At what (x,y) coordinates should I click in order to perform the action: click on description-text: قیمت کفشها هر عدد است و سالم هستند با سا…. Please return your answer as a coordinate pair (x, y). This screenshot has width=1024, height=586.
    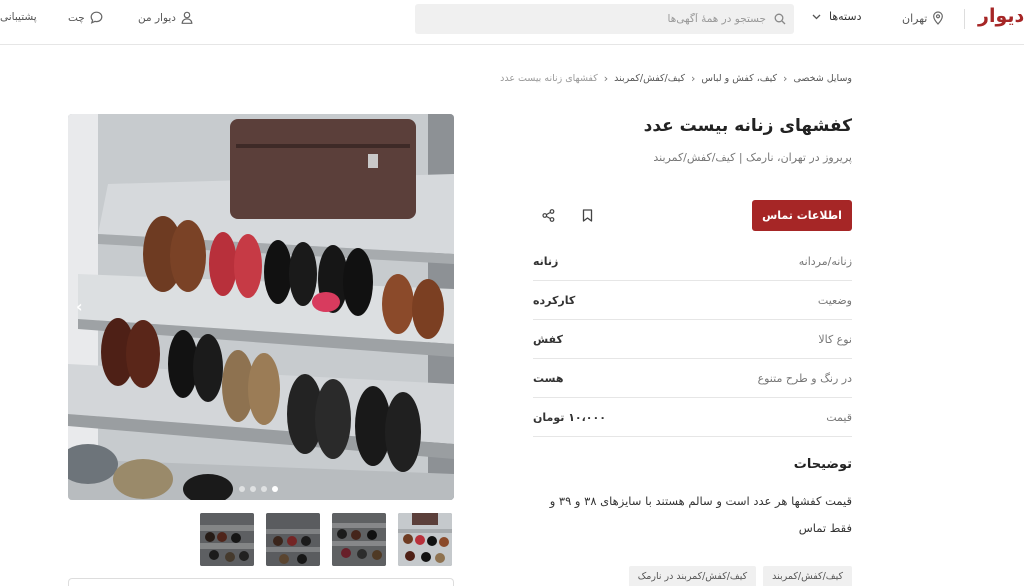
    Looking at the image, I should click on (700, 514).